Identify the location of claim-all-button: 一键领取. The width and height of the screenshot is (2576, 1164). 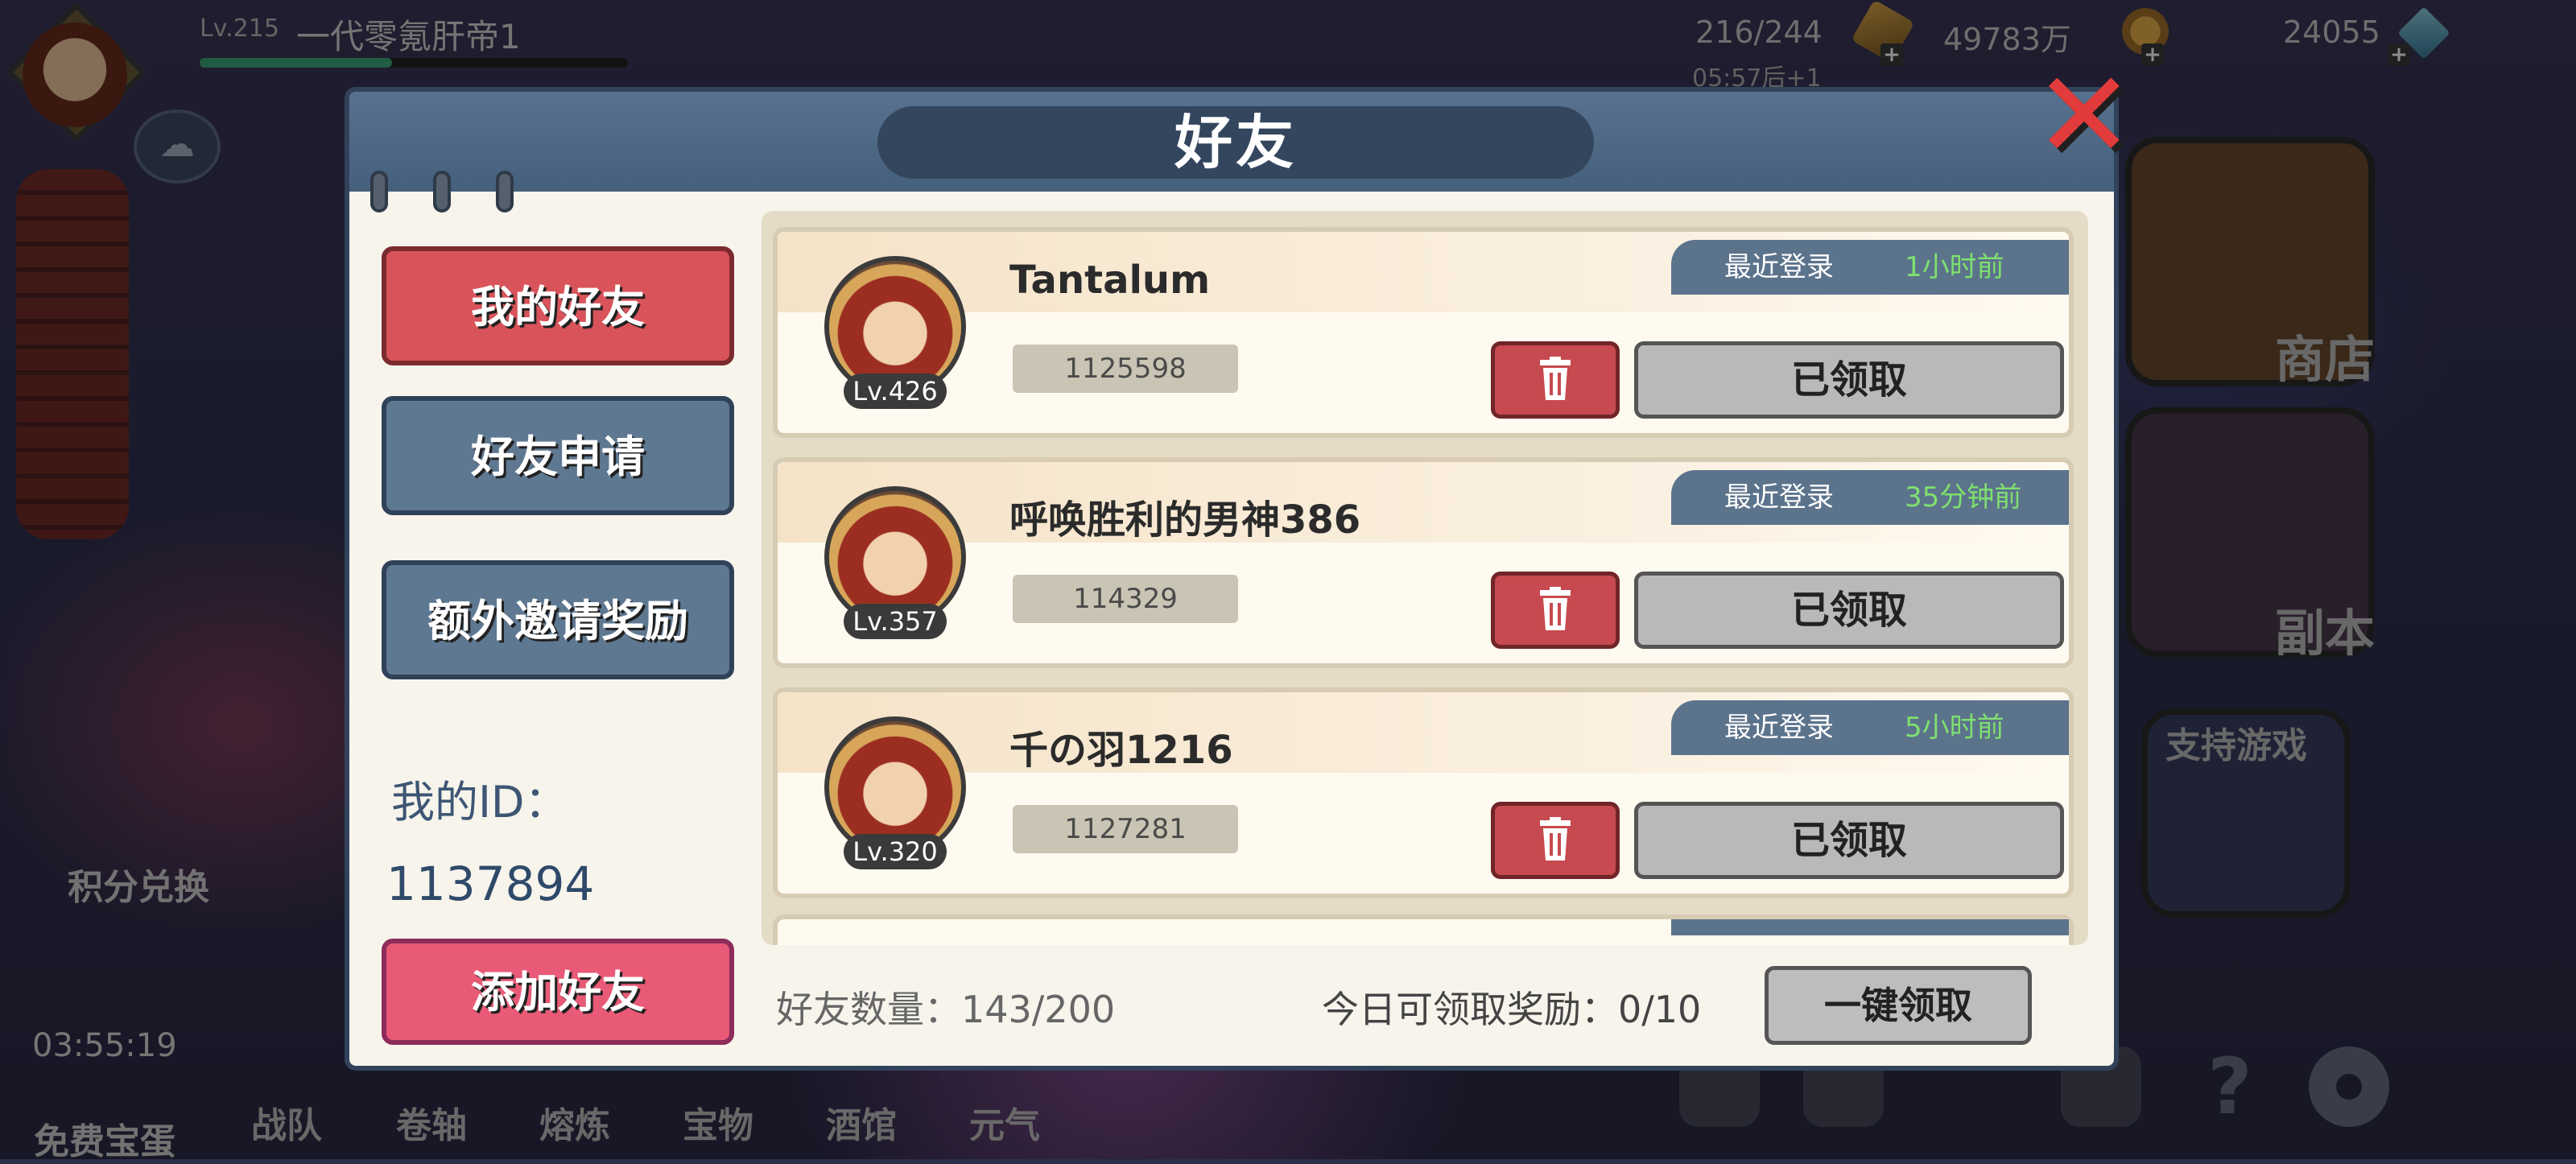
(1898, 1006).